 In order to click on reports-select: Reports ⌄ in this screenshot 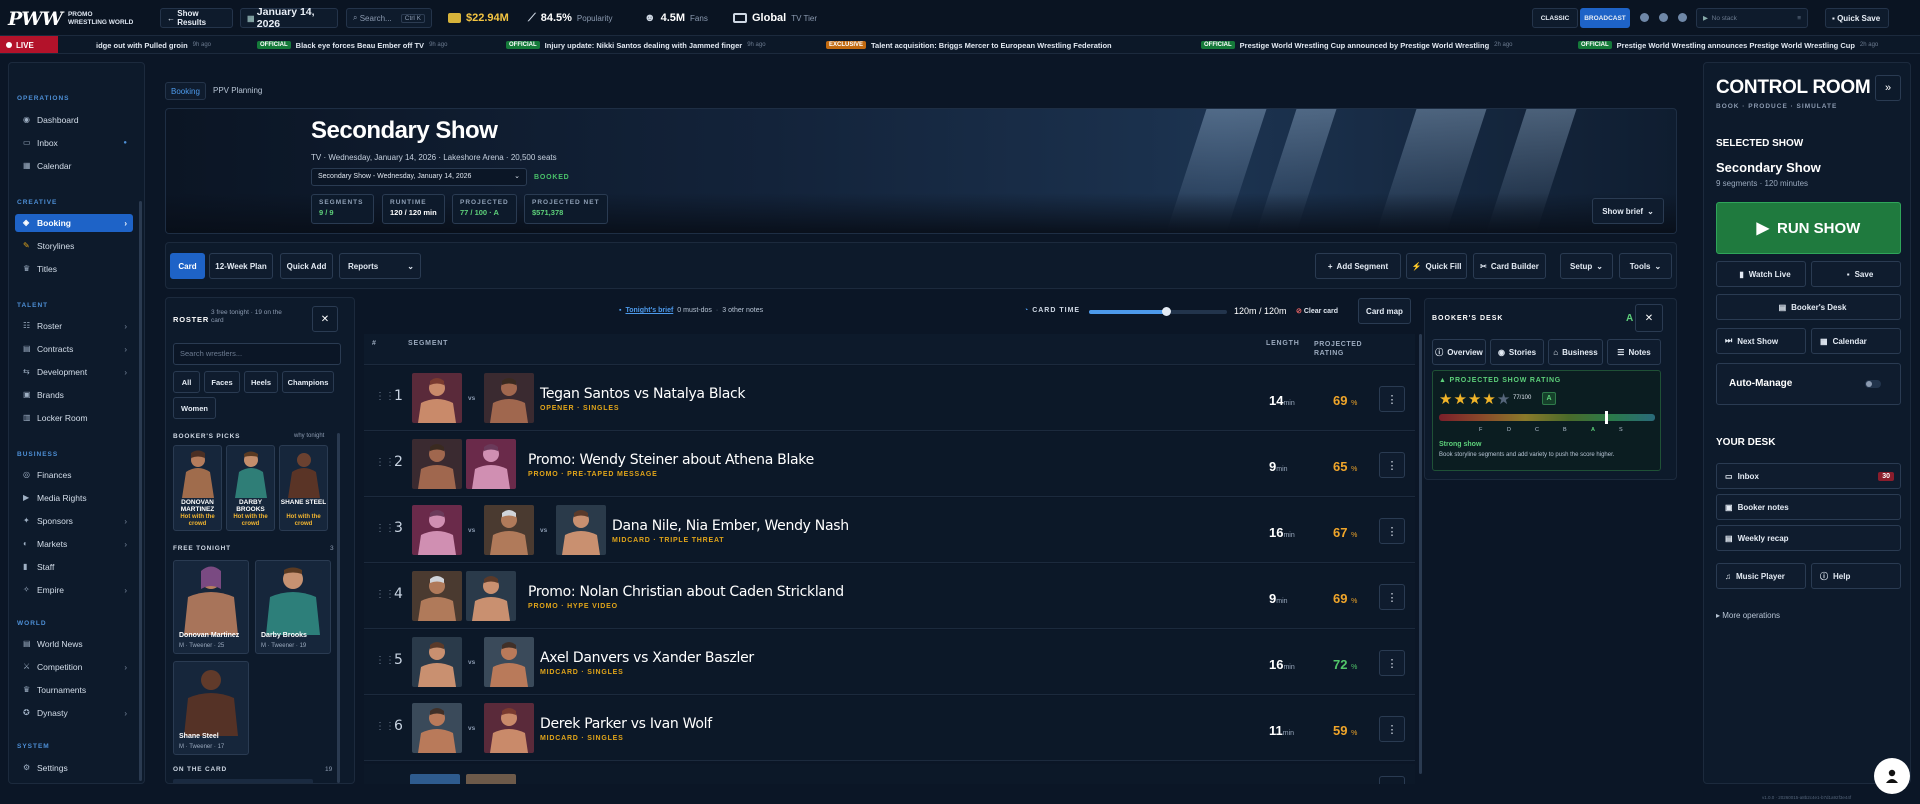, I will do `click(380, 266)`.